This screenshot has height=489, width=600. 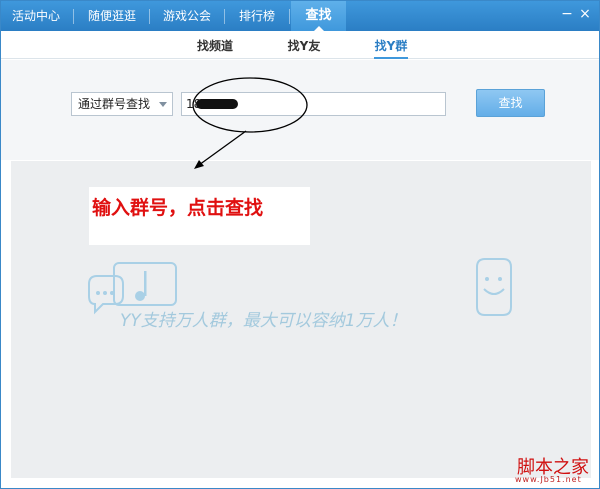 What do you see at coordinates (263, 321) in the screenshot?
I see `banner-slogan: YY支持万人群，最大可以容纳1万人！` at bounding box center [263, 321].